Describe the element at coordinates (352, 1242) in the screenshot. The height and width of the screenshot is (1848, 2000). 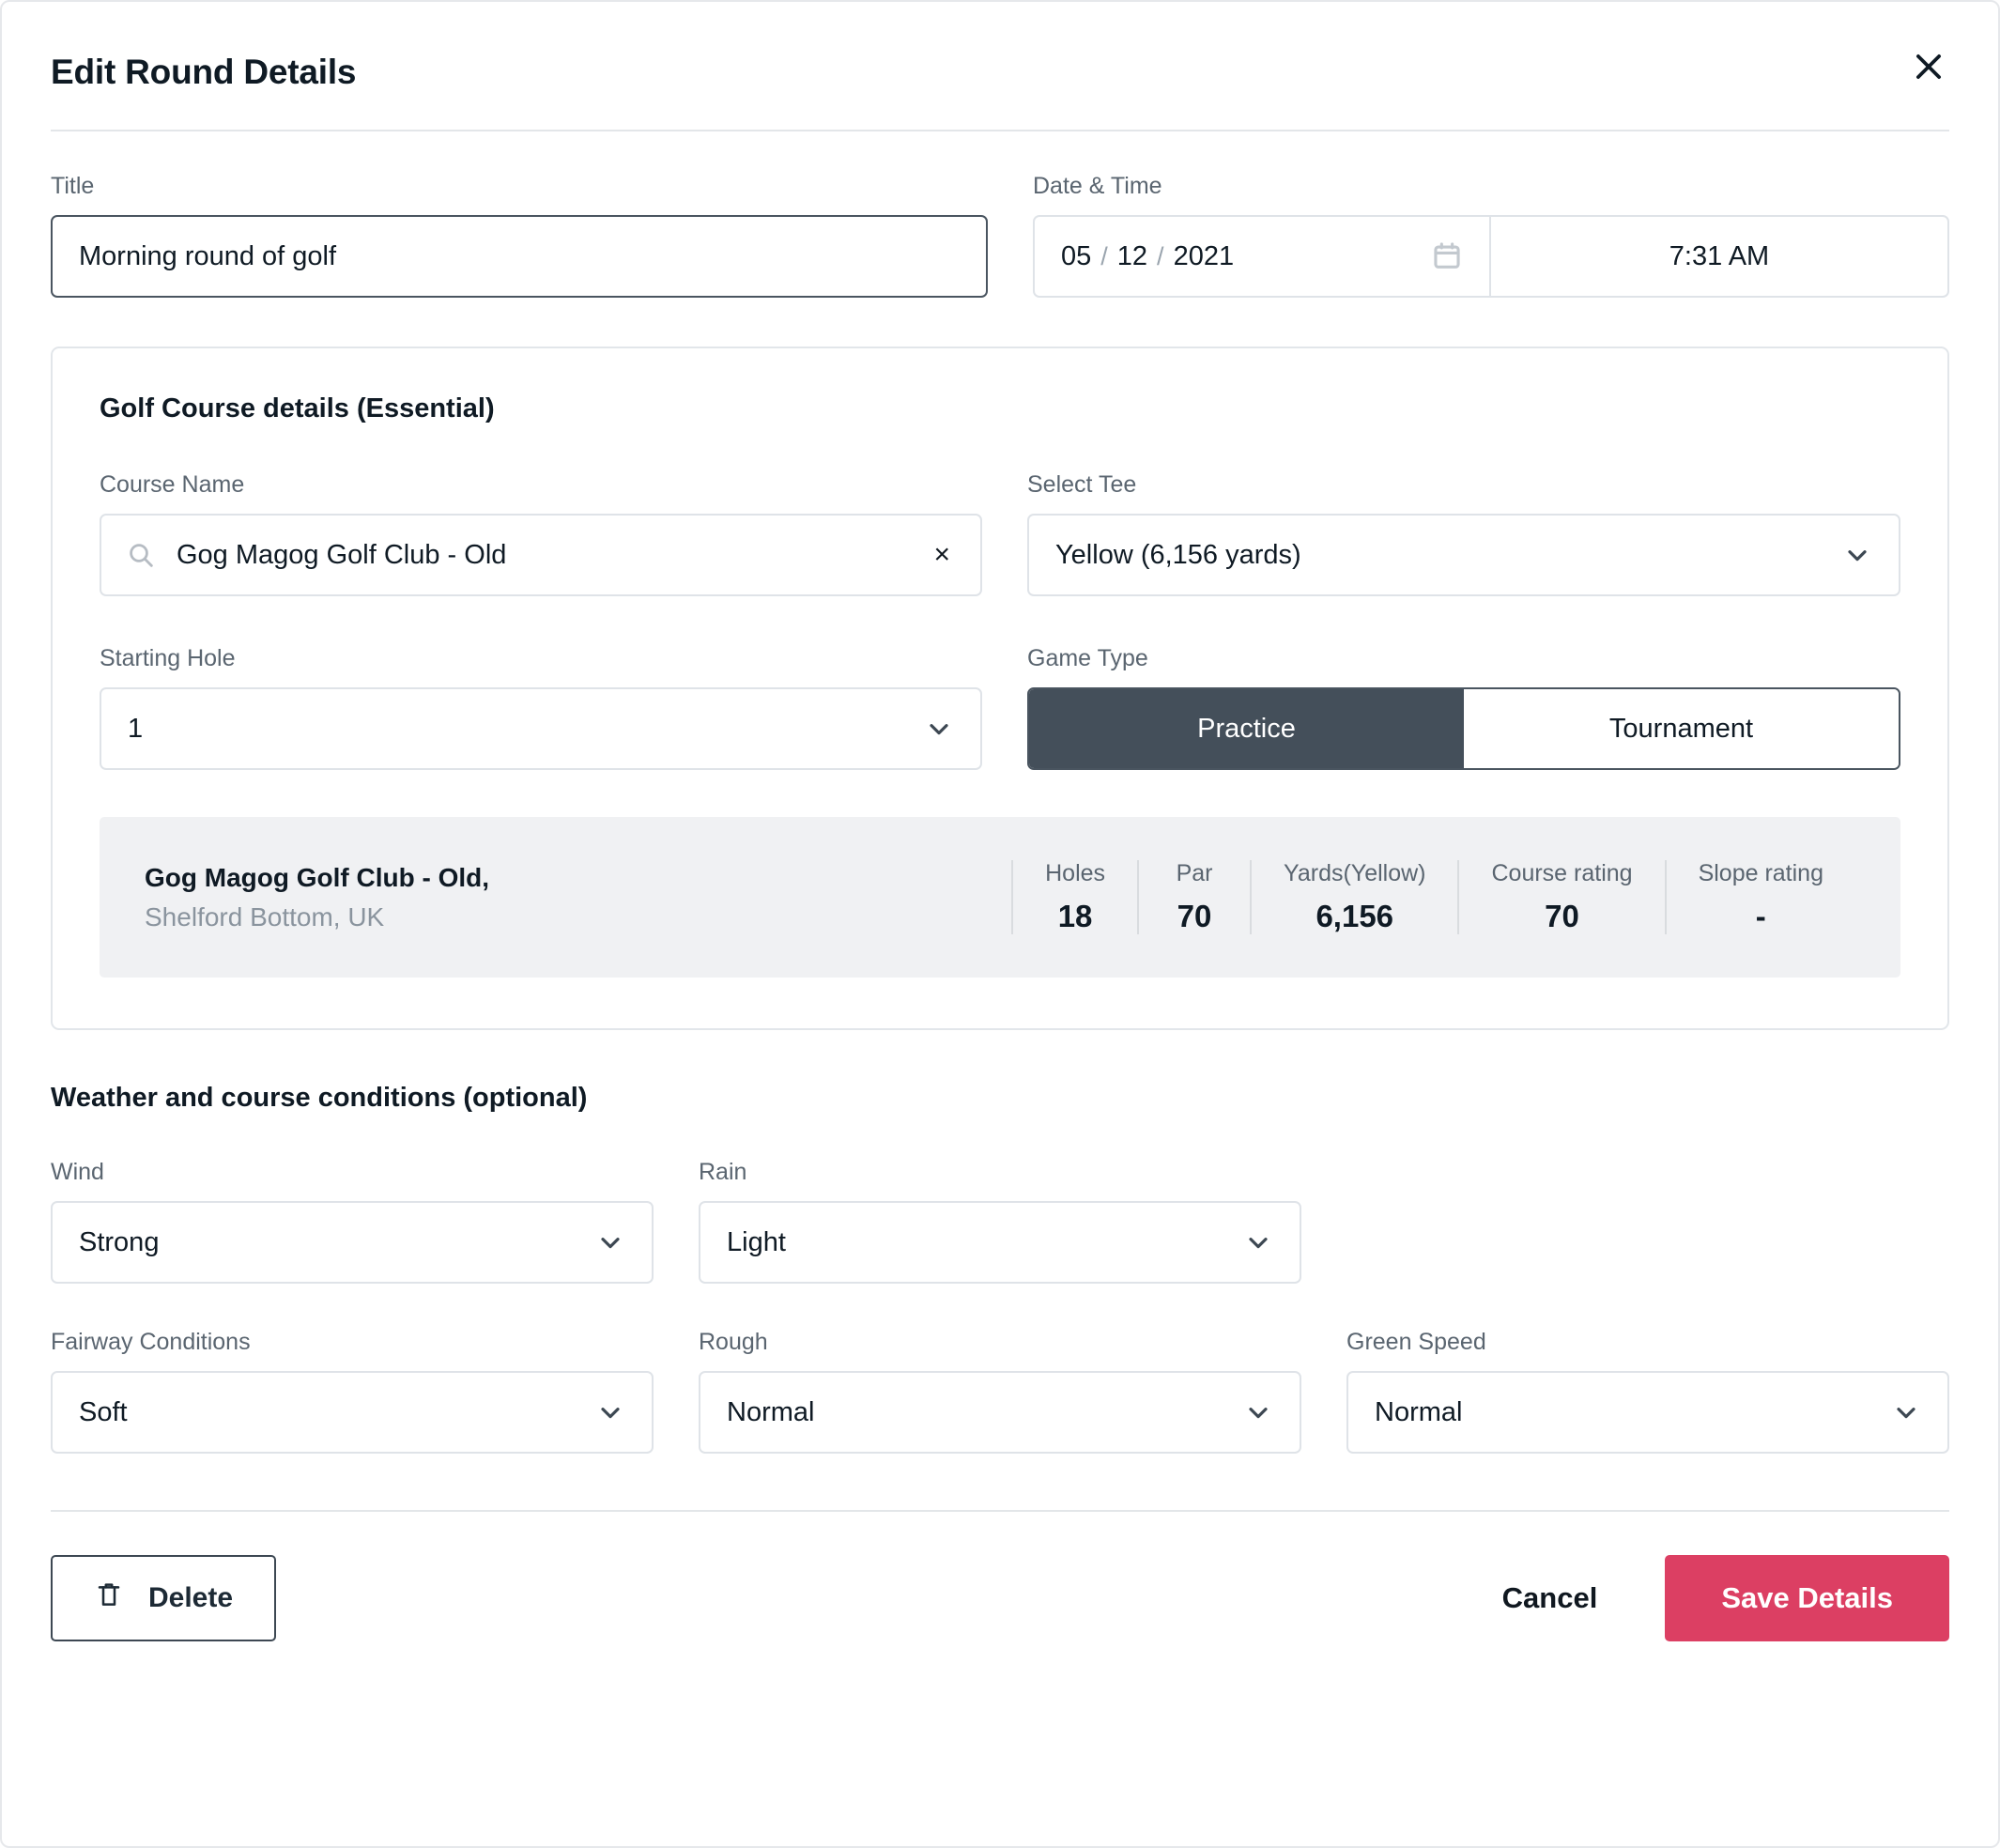
I see `wind-dropdown: Strong` at that location.